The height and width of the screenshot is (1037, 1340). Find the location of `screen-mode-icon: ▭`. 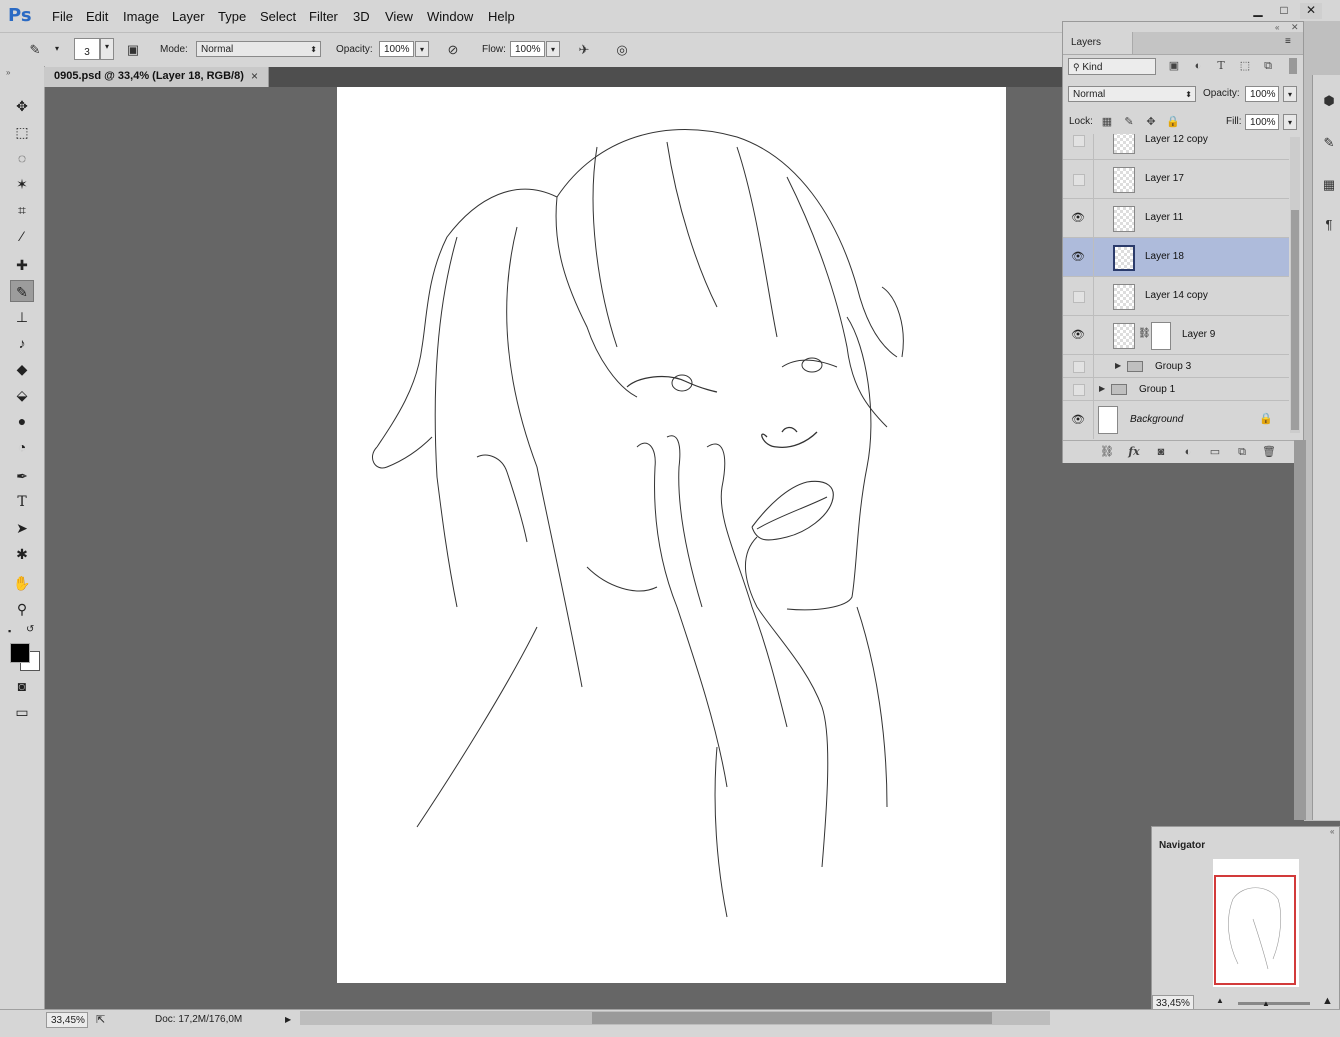

screen-mode-icon: ▭ is located at coordinates (22, 712).